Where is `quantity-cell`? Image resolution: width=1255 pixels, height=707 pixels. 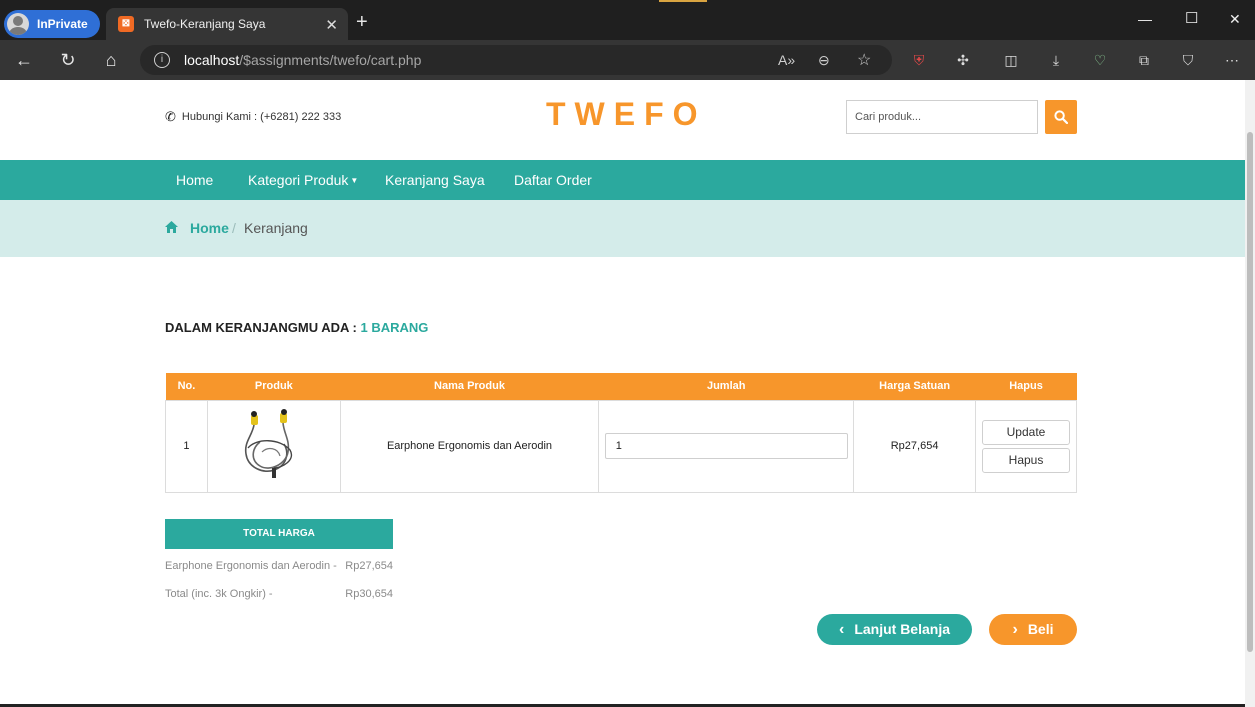 quantity-cell is located at coordinates (726, 446).